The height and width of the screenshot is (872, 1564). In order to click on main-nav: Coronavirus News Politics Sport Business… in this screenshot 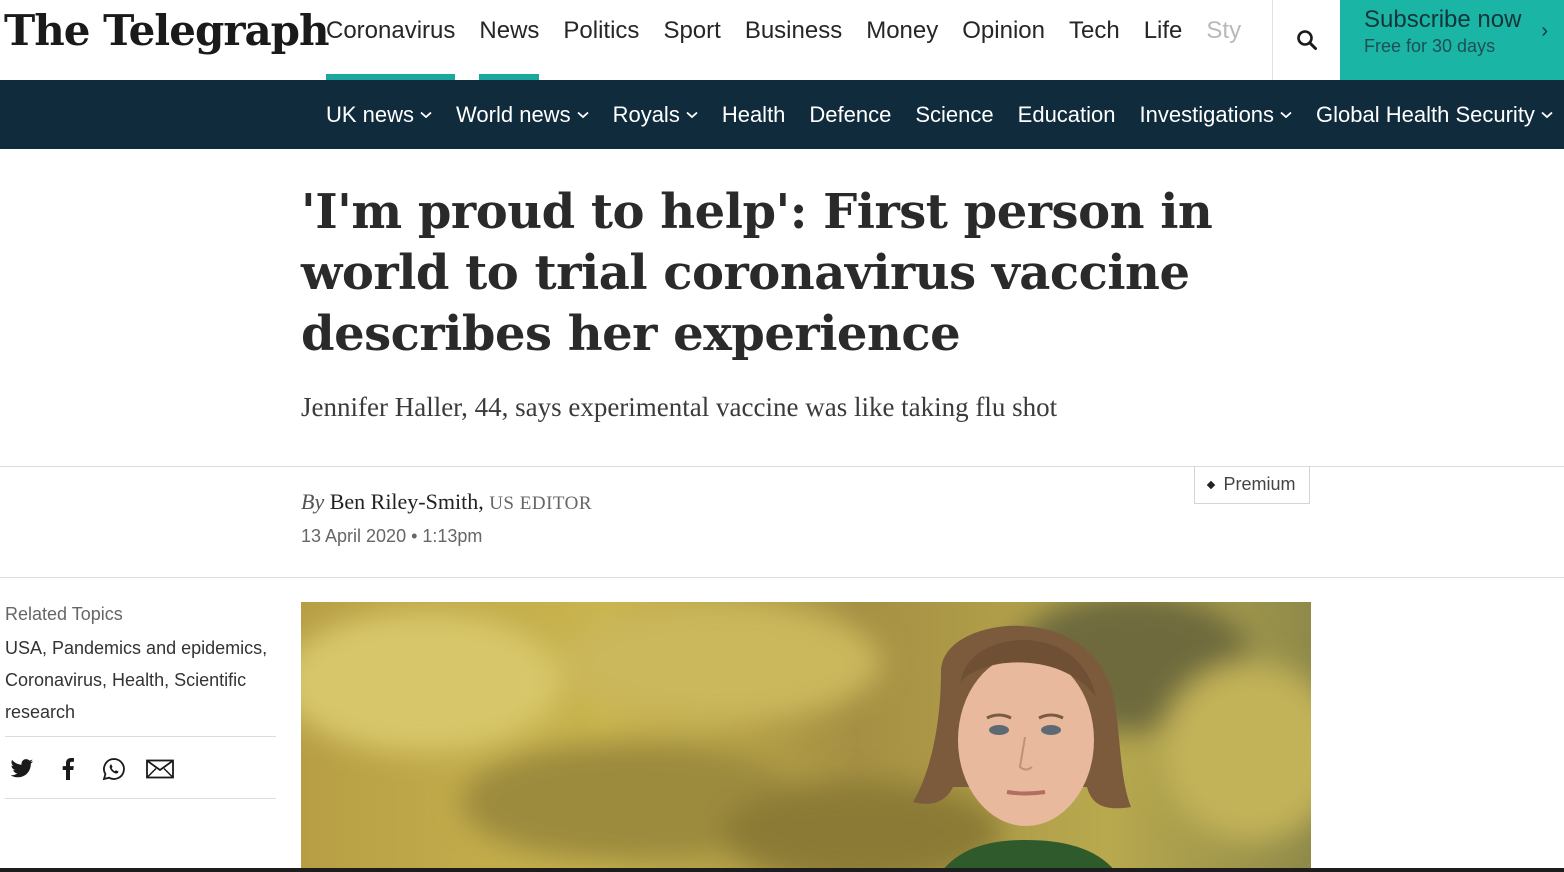, I will do `click(790, 40)`.